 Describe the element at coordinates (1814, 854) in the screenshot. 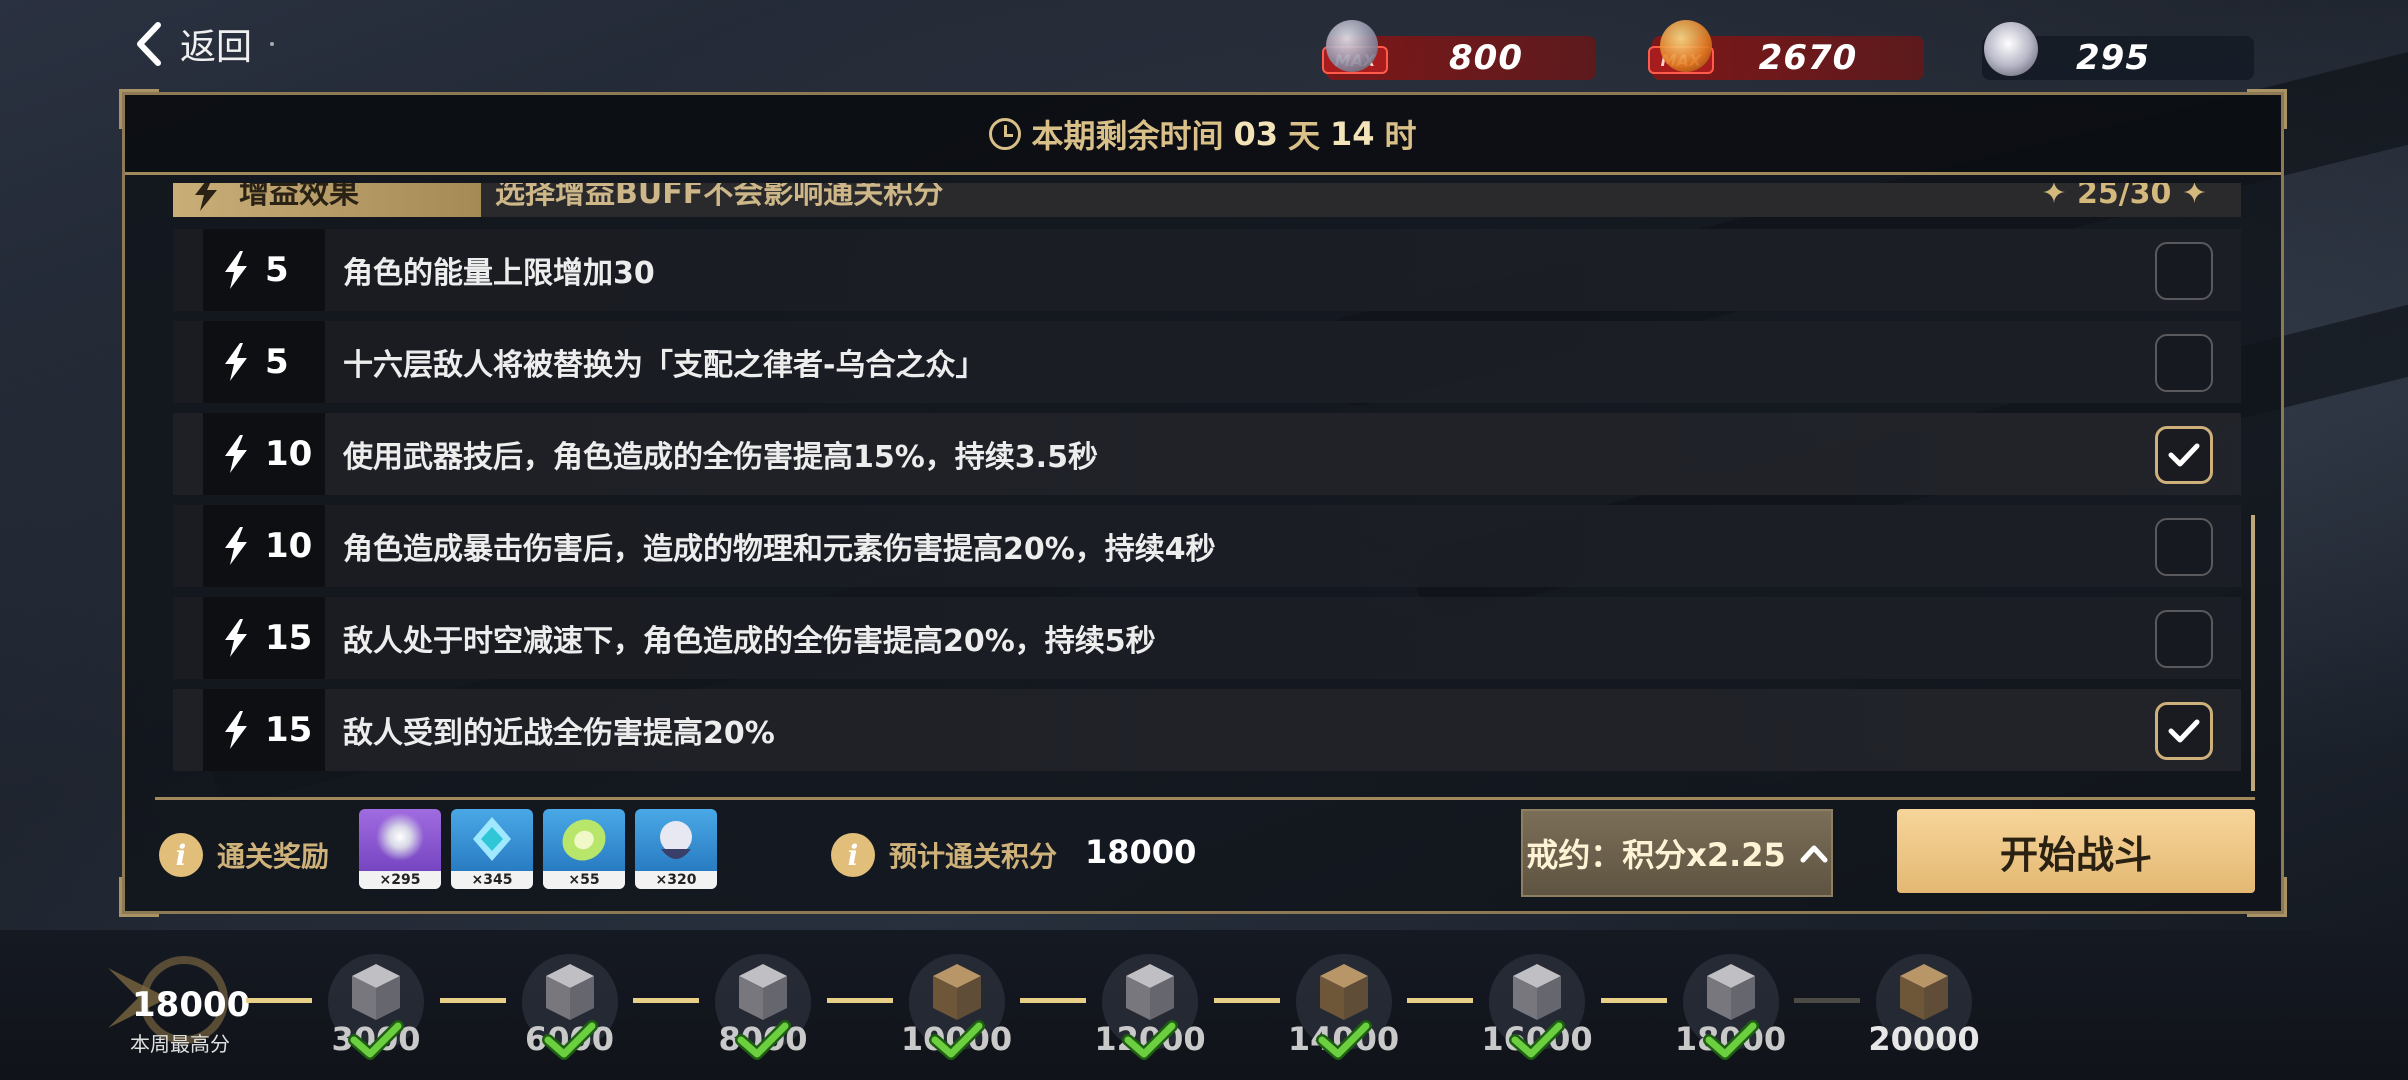

I see `chevron-up-icon` at that location.